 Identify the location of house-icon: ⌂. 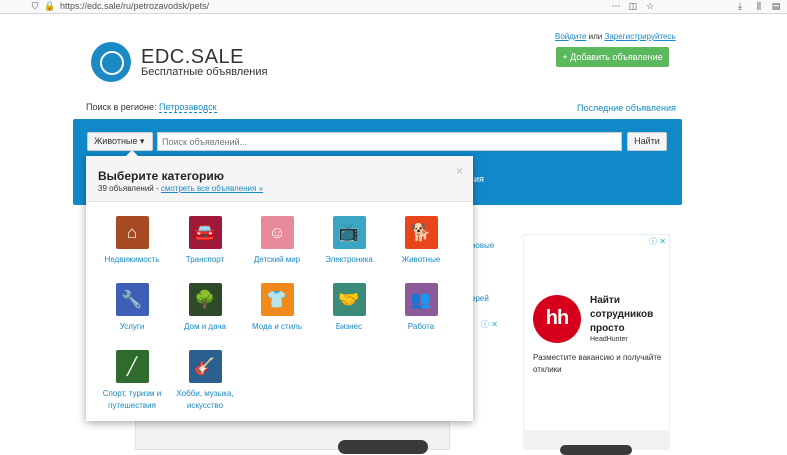
(132, 232).